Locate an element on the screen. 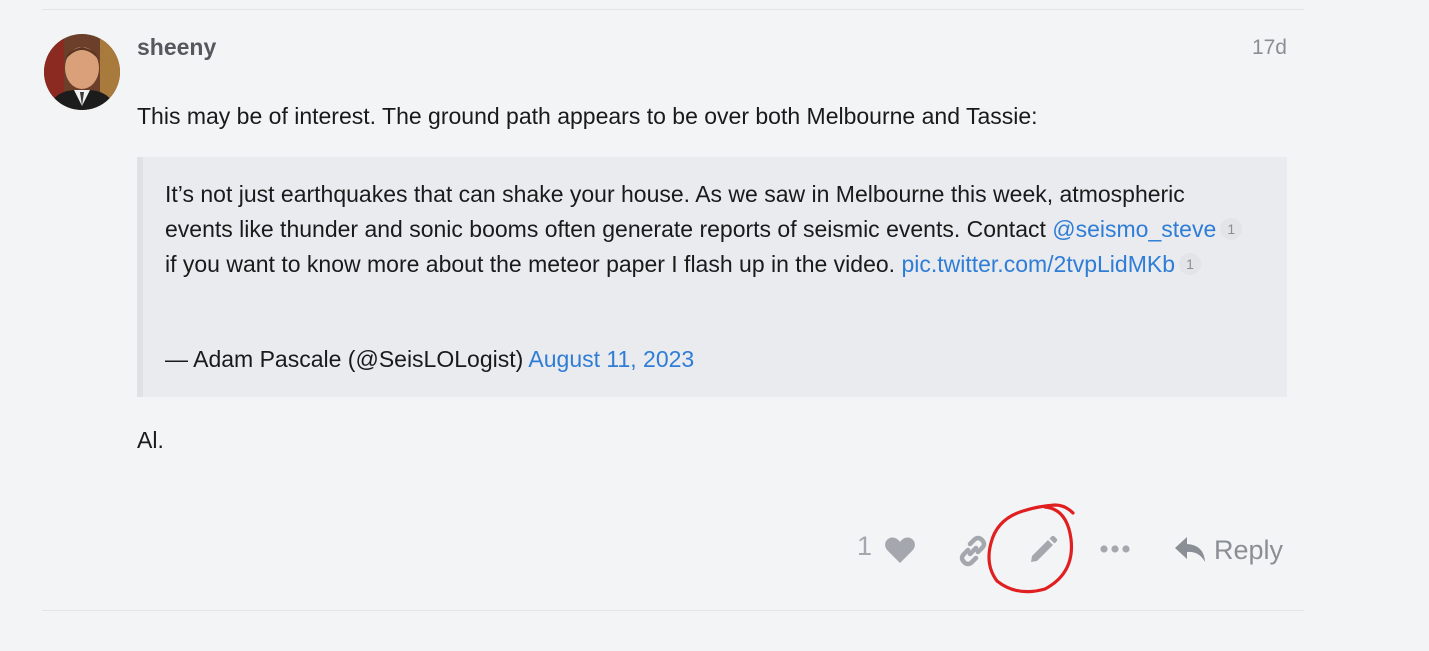 The width and height of the screenshot is (1429, 651). like-count: 1 is located at coordinates (864, 546).